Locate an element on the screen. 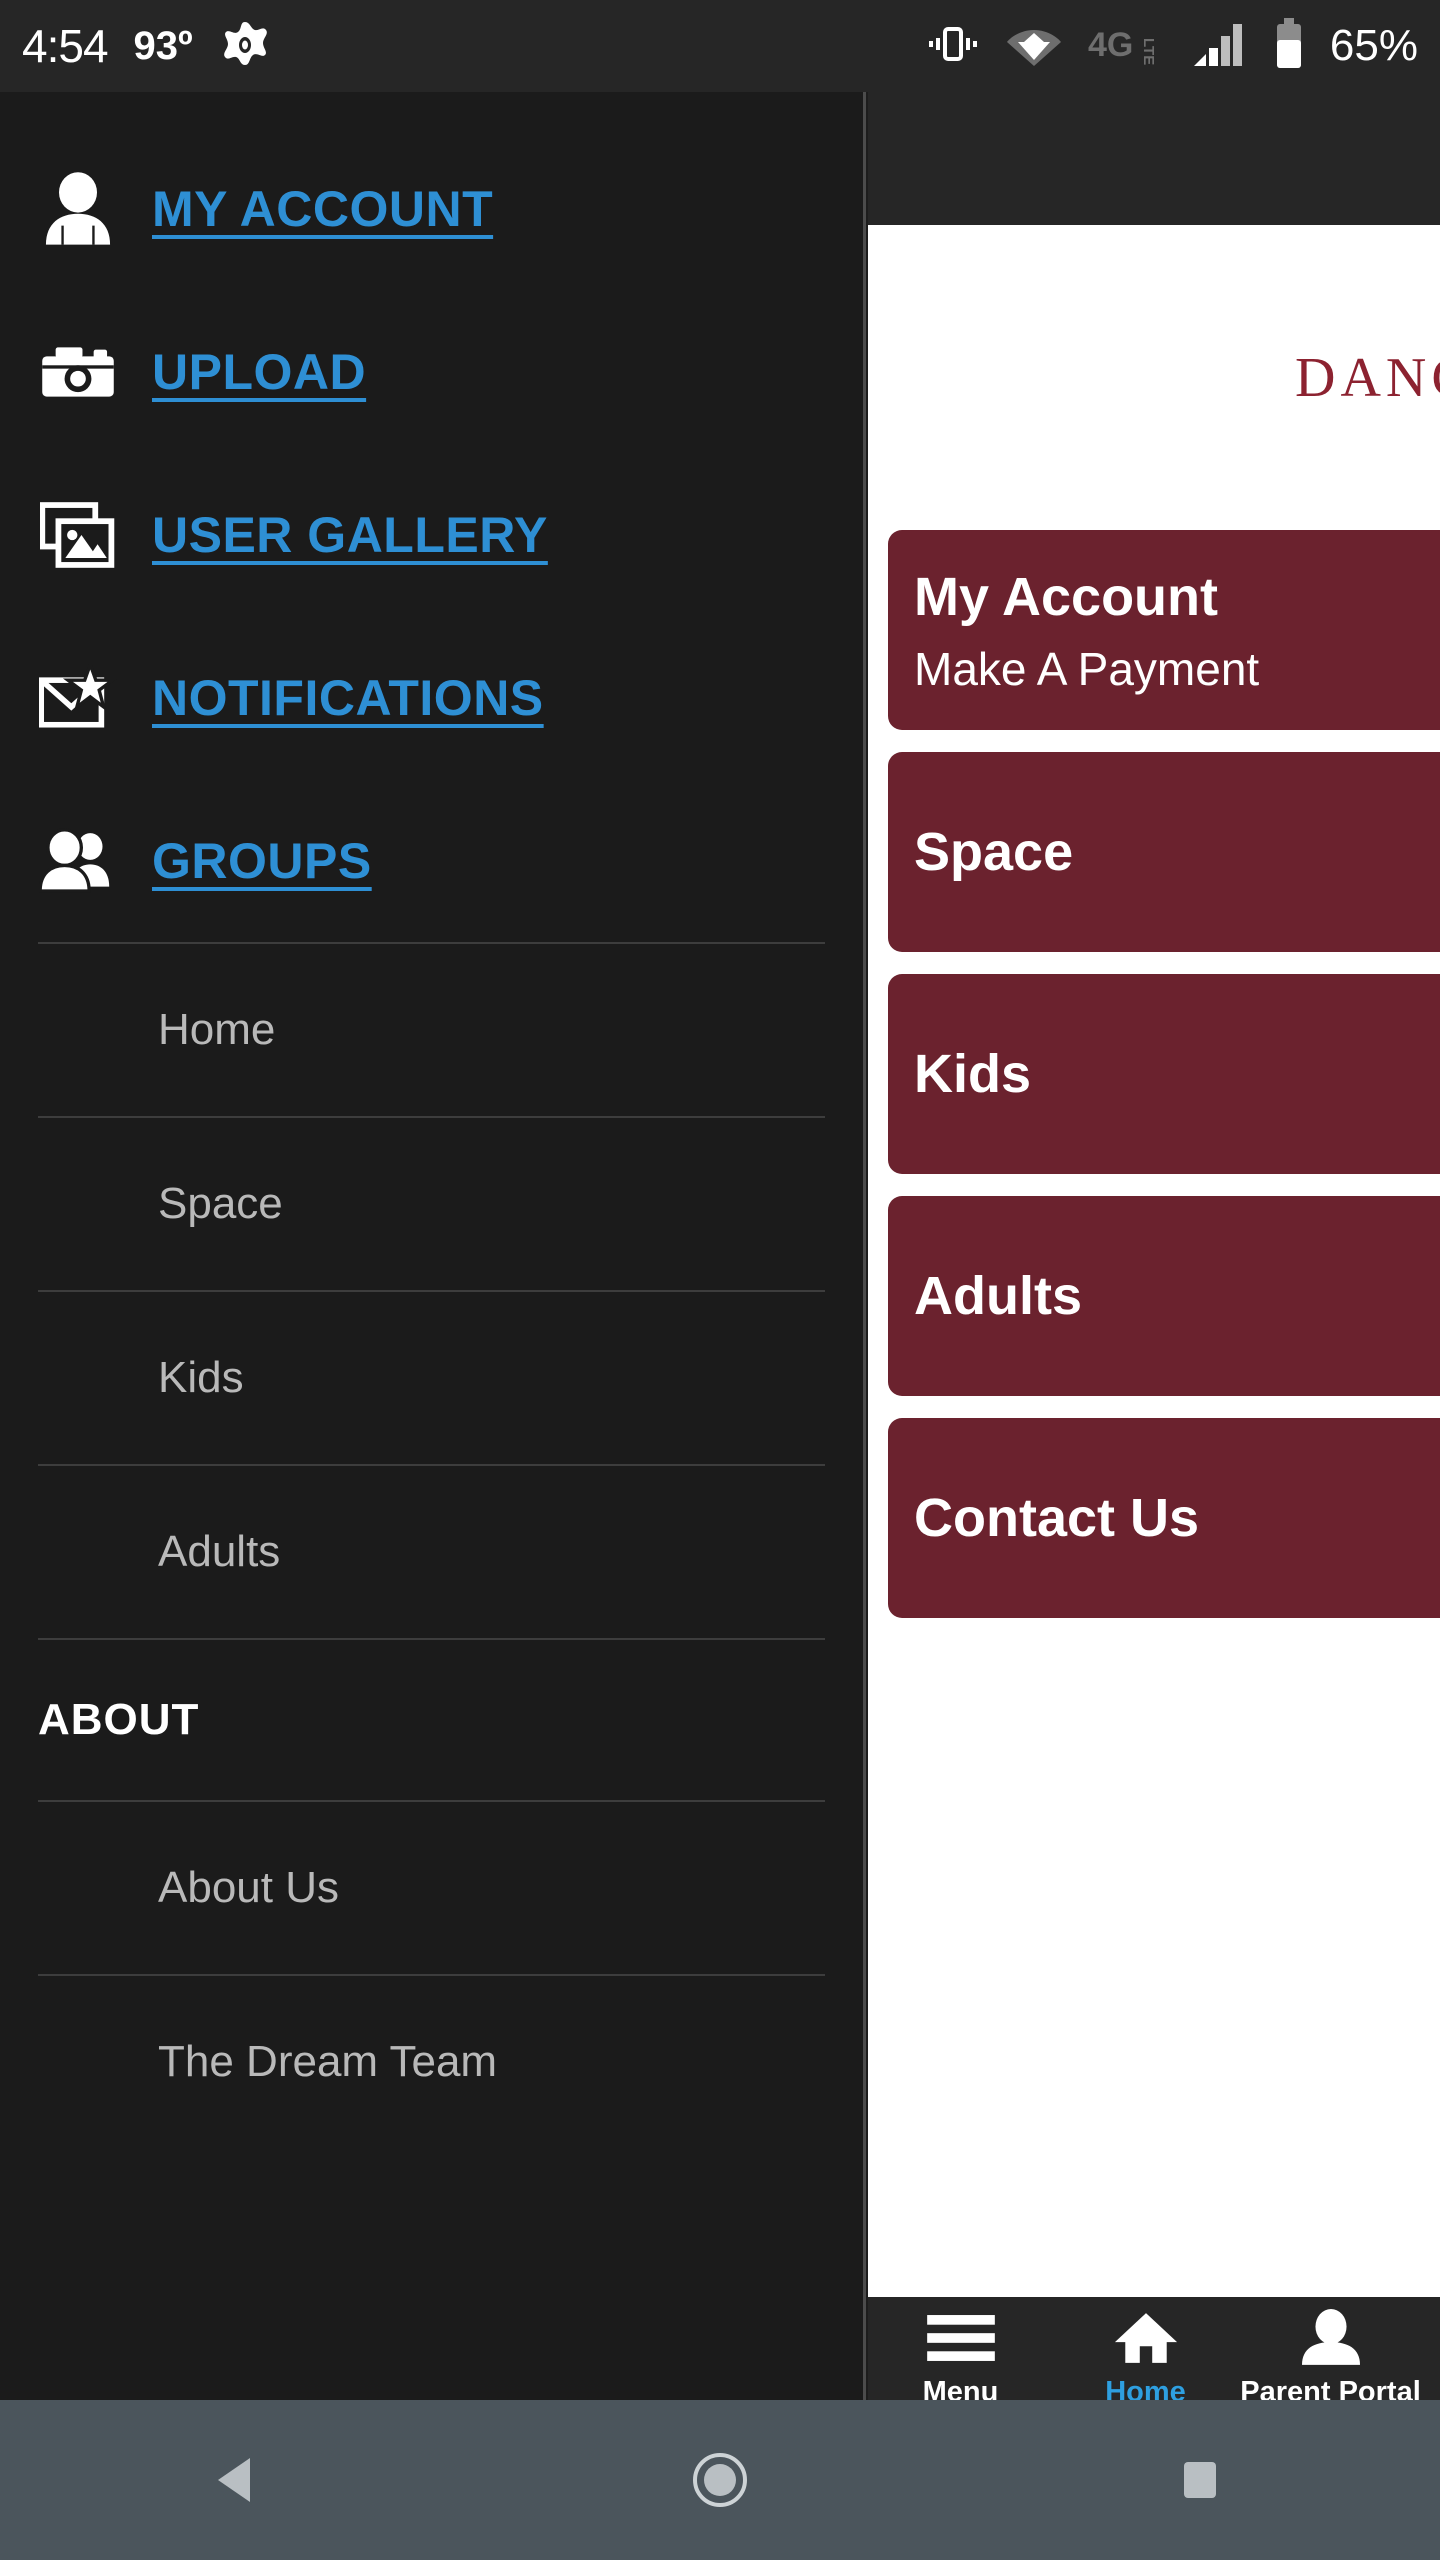 This screenshot has width=1440, height=2560. bottom-nav-label: Parent Portal is located at coordinates (1330, 2388).